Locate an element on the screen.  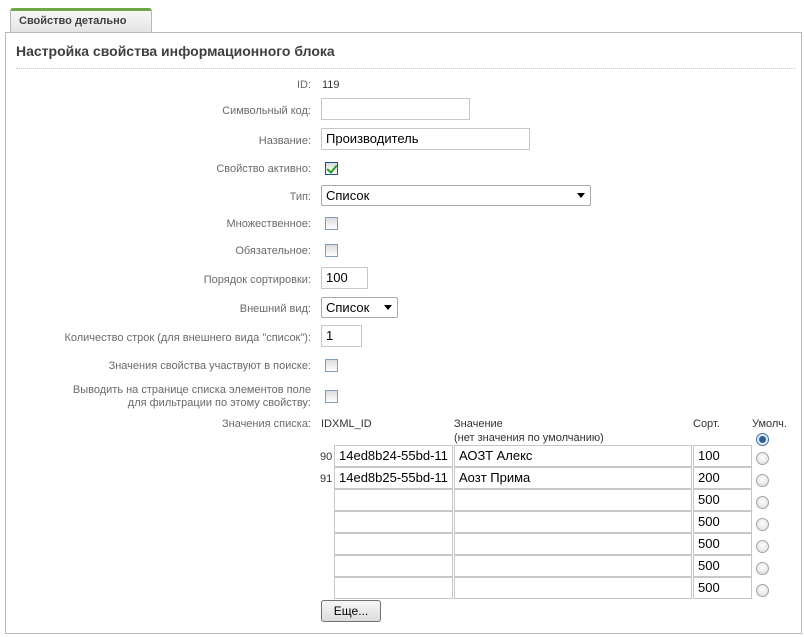
code-input is located at coordinates (395, 109).